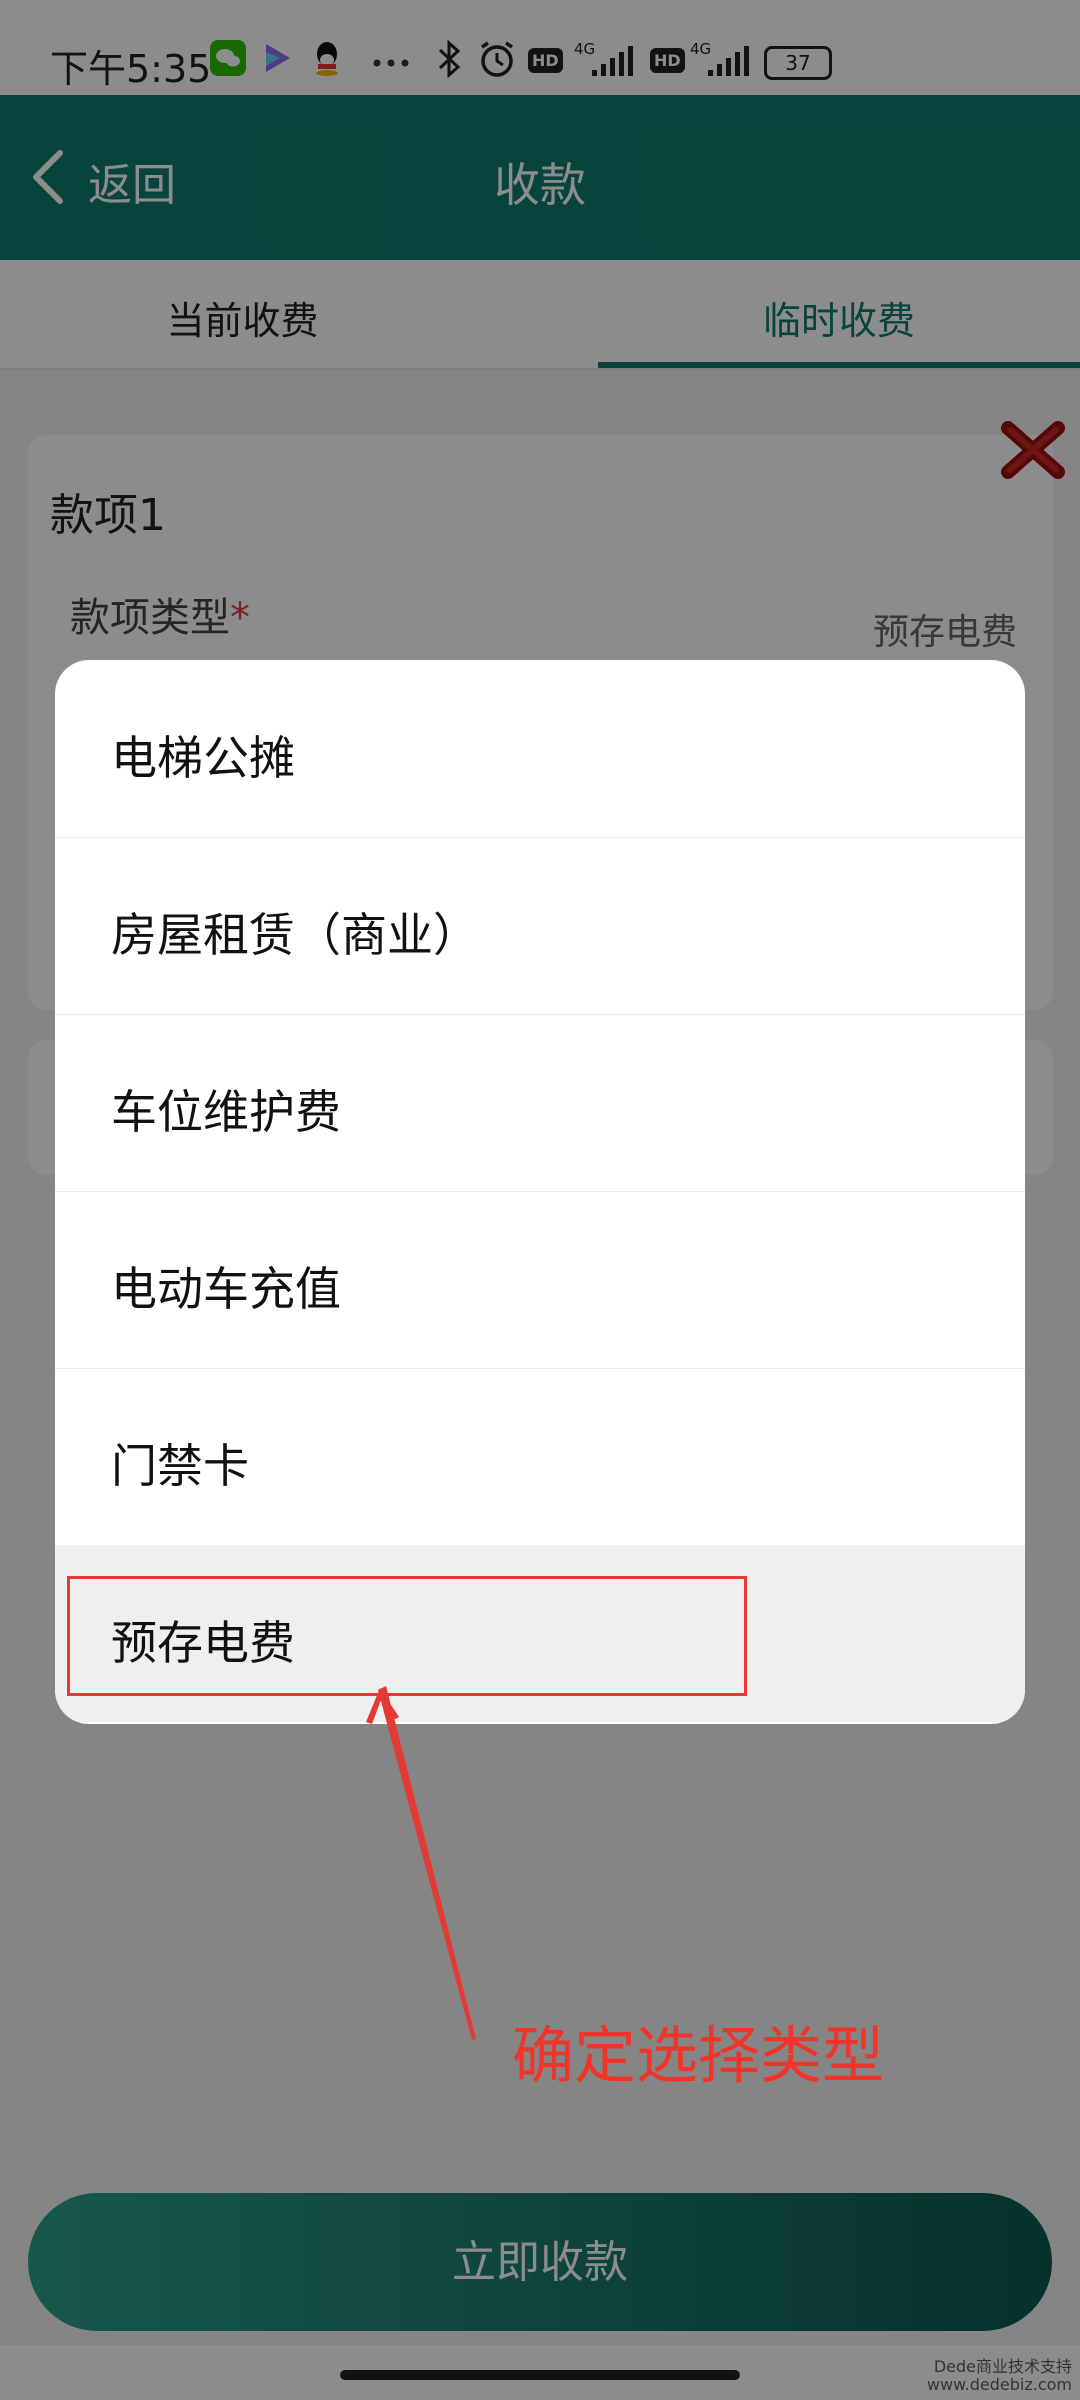 The height and width of the screenshot is (2400, 1080). I want to click on option-label: 车位维护费, so click(226, 1112).